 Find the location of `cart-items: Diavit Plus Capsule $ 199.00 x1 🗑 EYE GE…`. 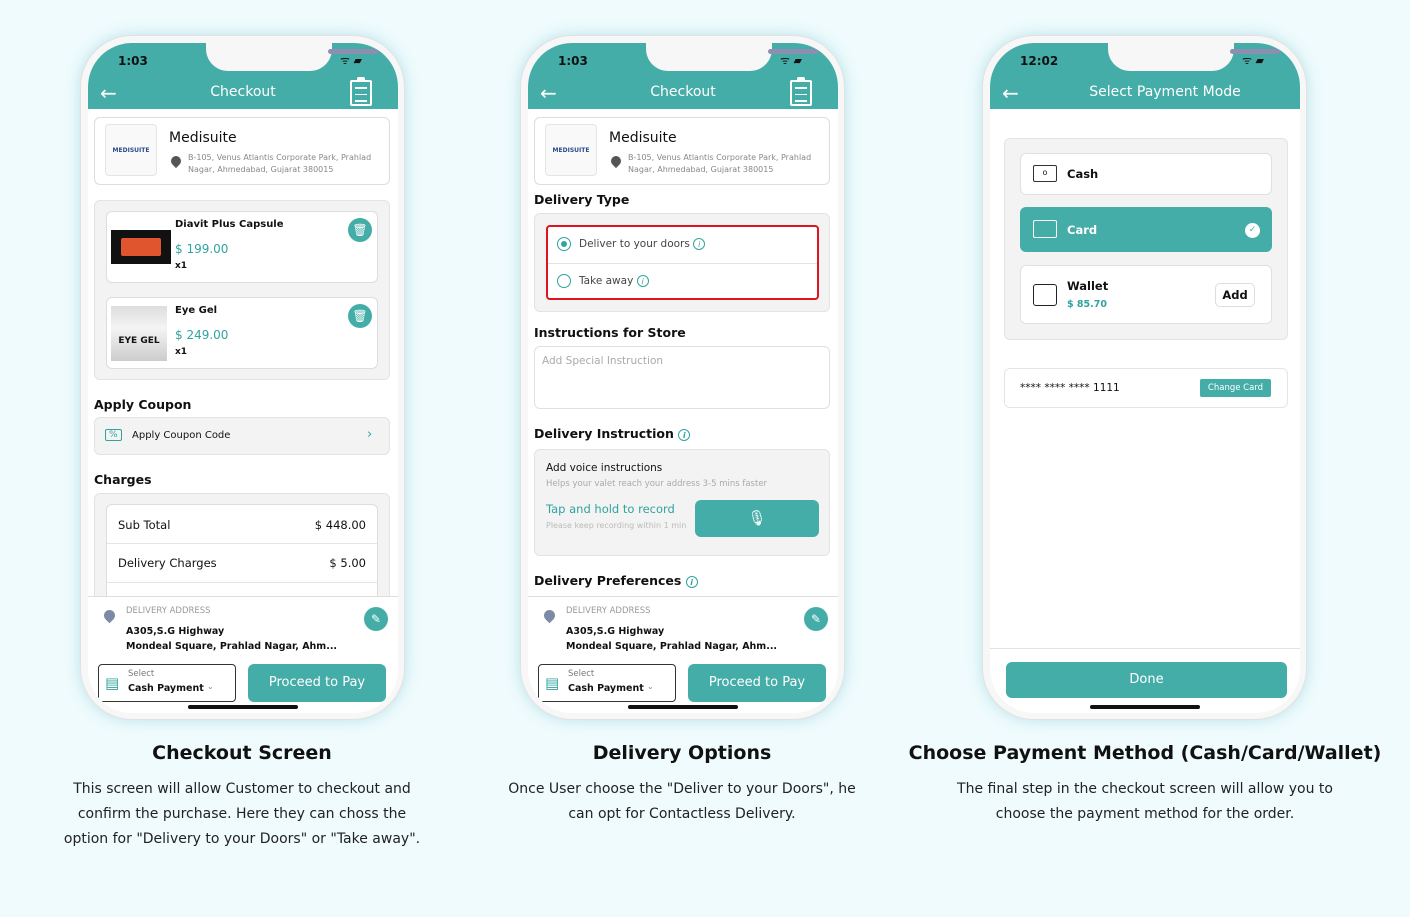

cart-items: Diavit Plus Capsule $ 199.00 x1 🗑 EYE GE… is located at coordinates (242, 290).